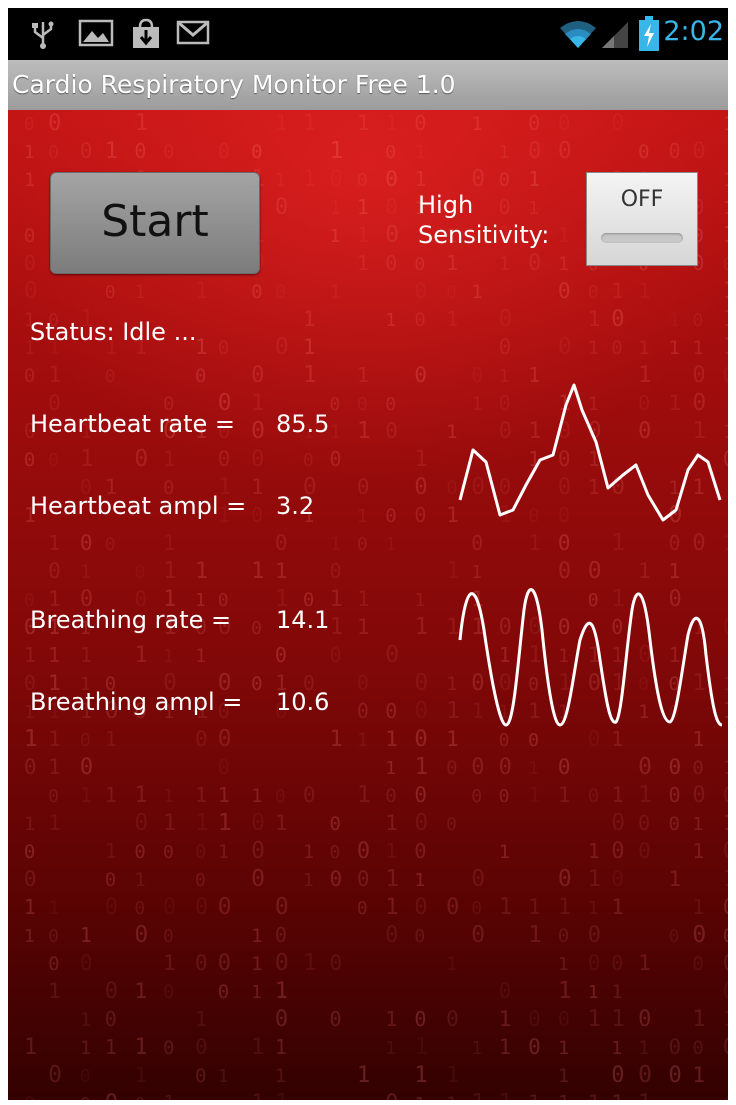 This screenshot has width=736, height=1105. What do you see at coordinates (368, 34) in the screenshot?
I see `status-bar: 2:02` at bounding box center [368, 34].